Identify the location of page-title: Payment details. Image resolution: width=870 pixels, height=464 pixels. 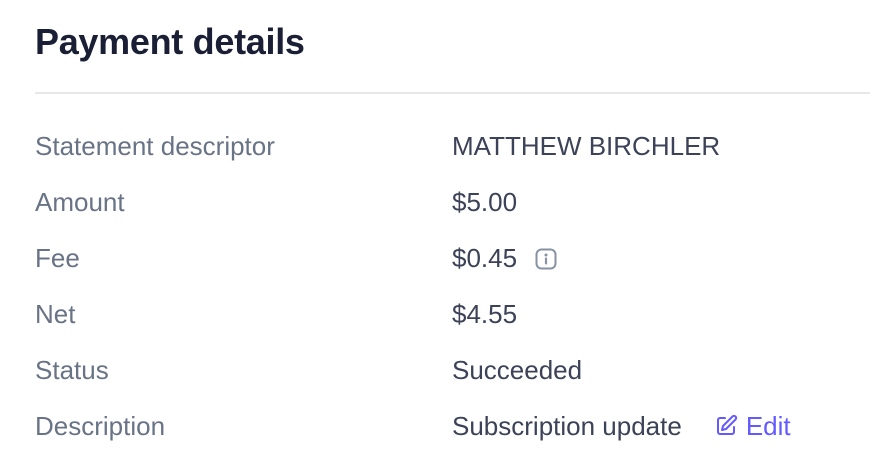
(170, 41).